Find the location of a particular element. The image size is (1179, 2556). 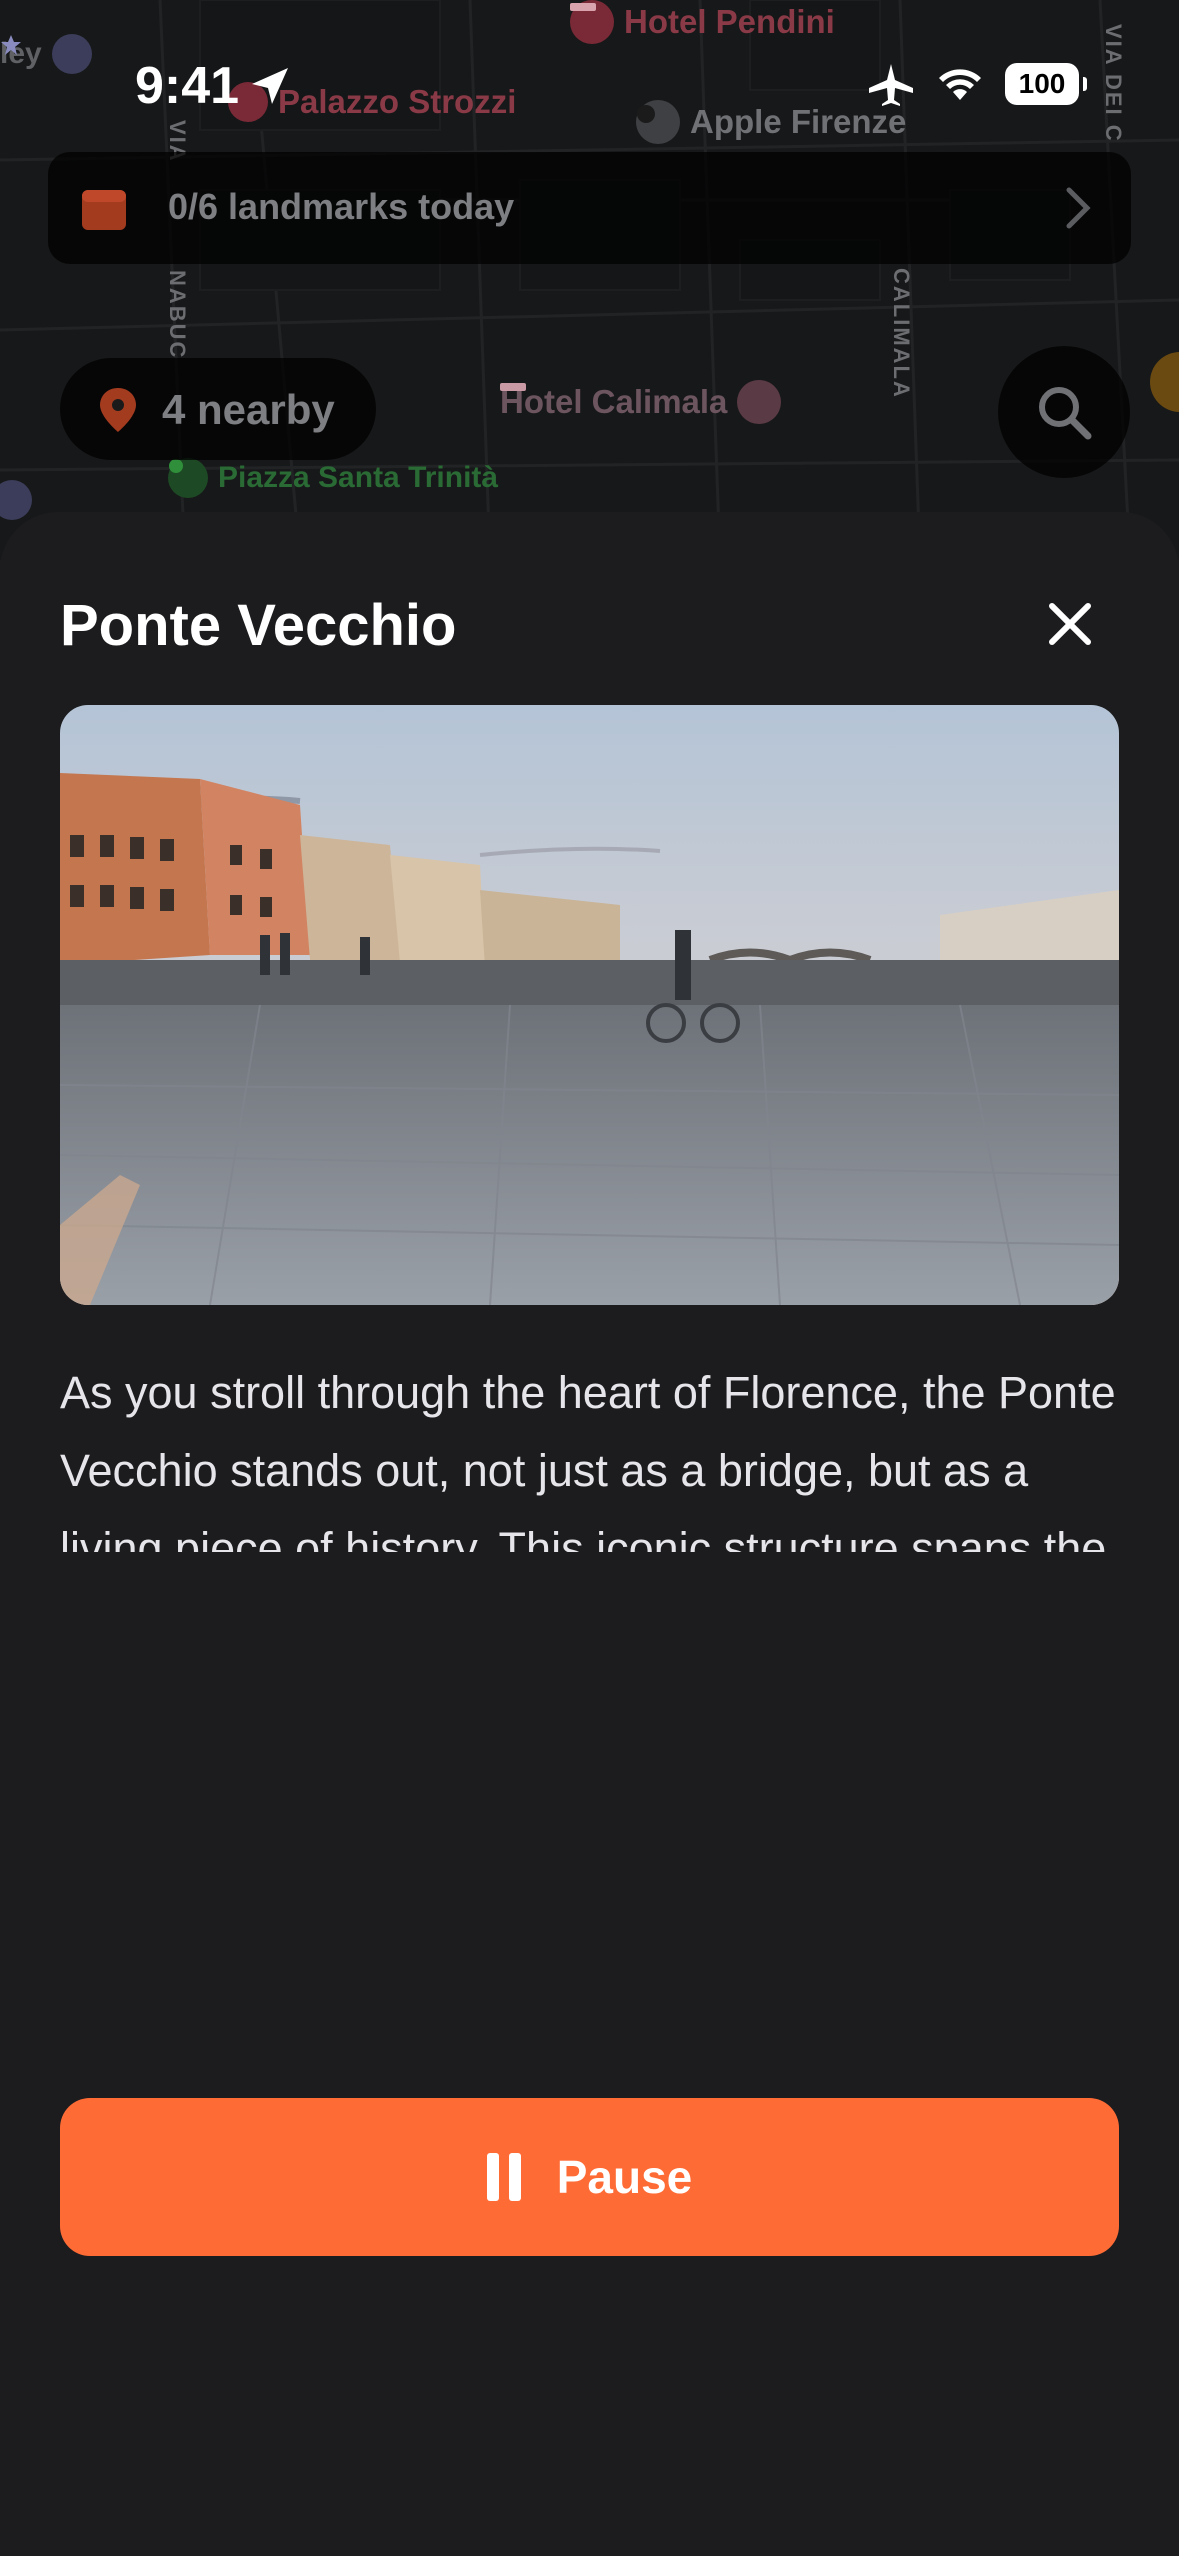

status-icons: 100 is located at coordinates (977, 84).